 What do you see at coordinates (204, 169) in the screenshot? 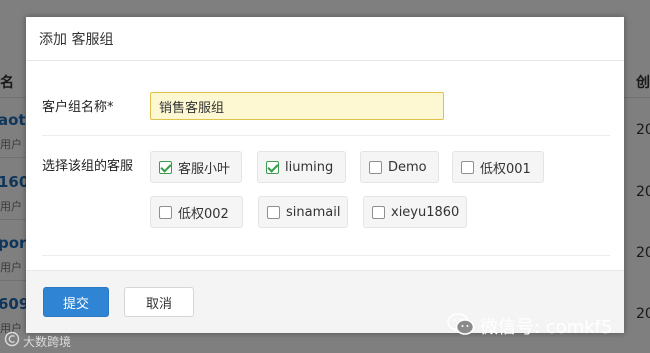
I see `agent-option-label: 客服小叶` at bounding box center [204, 169].